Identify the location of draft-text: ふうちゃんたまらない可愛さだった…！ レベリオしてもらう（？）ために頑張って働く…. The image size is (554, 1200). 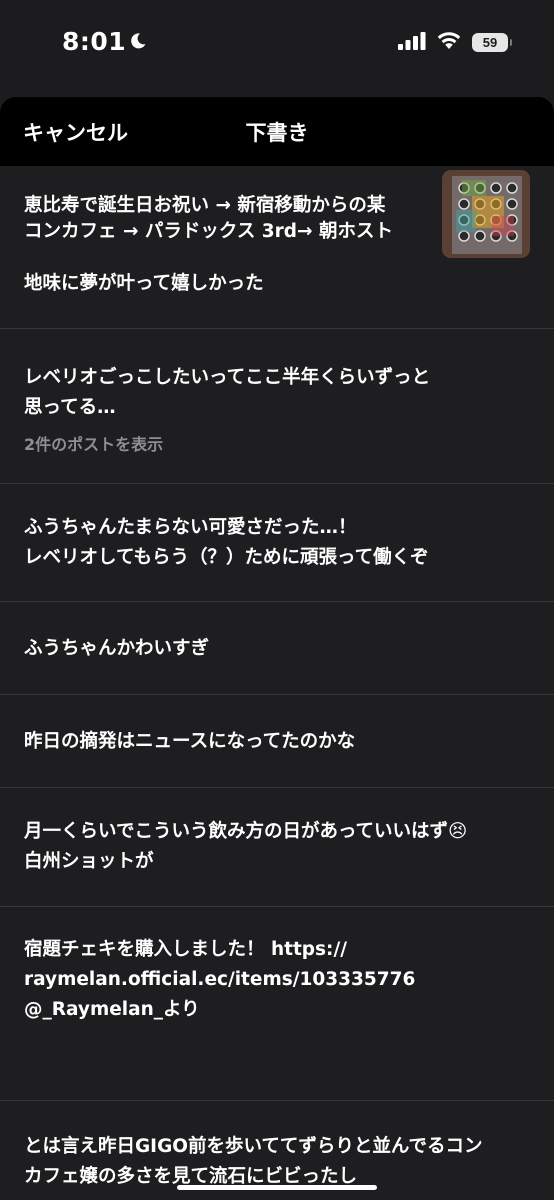
(226, 542).